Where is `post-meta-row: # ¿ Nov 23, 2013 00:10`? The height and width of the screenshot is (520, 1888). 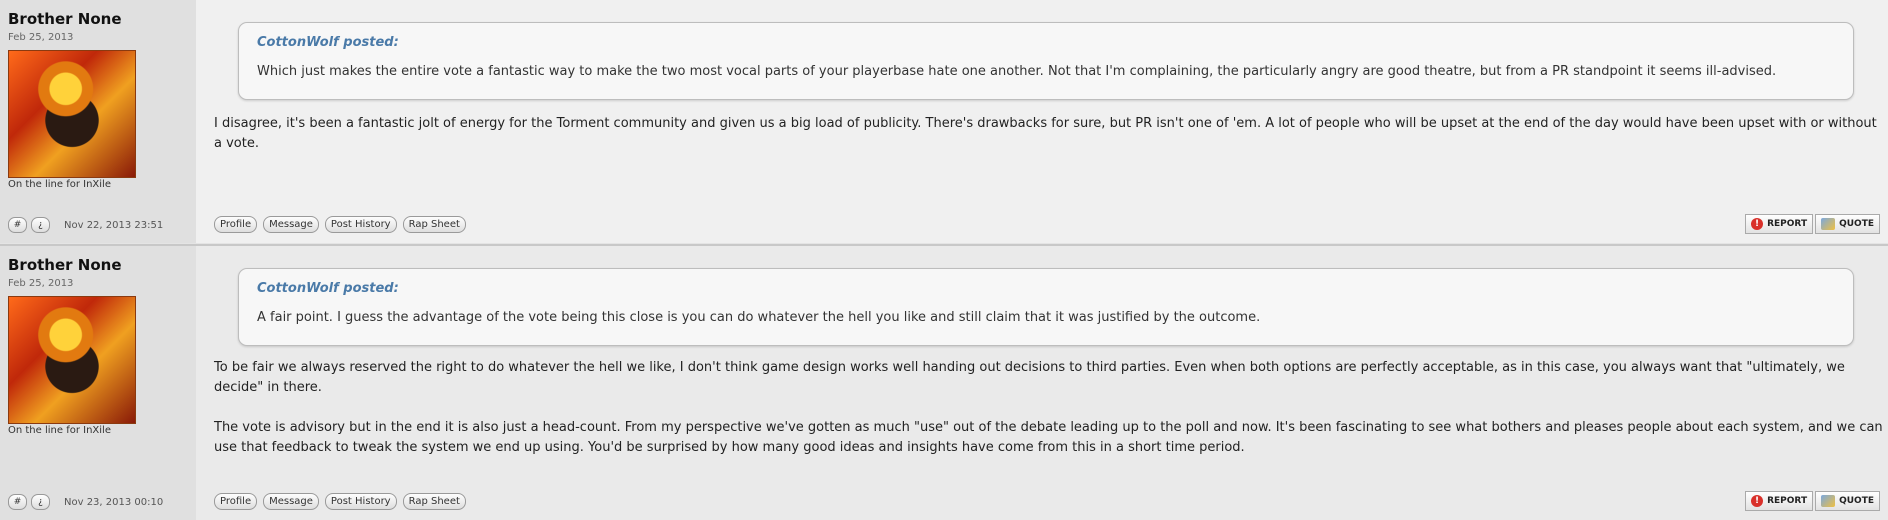
post-meta-row: # ¿ Nov 23, 2013 00:10 is located at coordinates (85, 502).